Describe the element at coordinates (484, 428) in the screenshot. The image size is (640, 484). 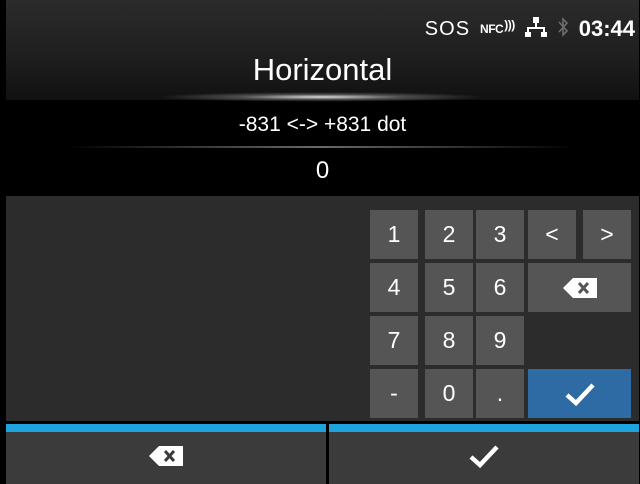
I see `accent-bar-right` at that location.